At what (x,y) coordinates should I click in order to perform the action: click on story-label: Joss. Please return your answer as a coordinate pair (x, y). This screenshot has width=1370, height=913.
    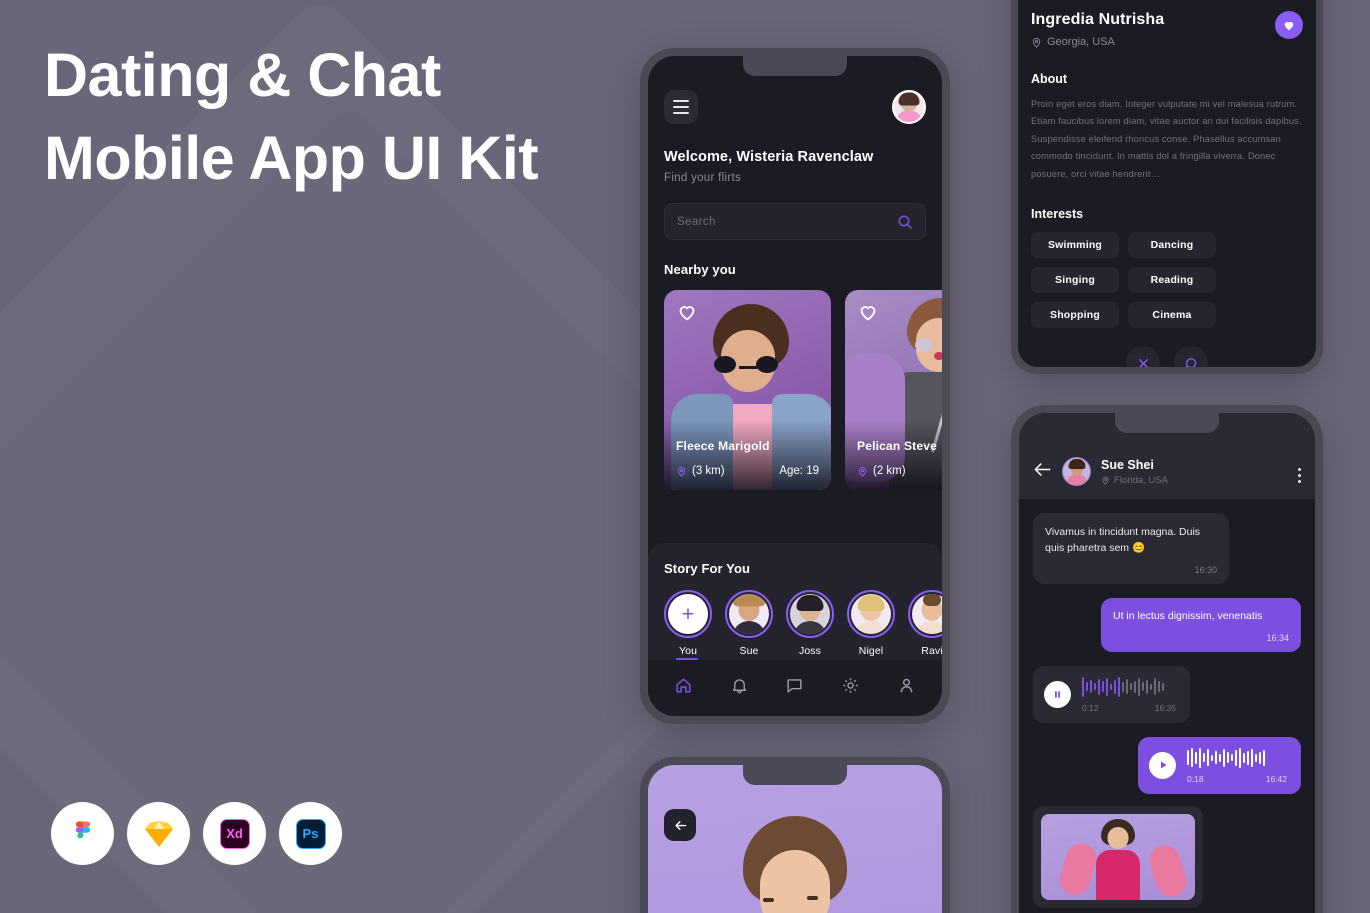
    Looking at the image, I should click on (810, 651).